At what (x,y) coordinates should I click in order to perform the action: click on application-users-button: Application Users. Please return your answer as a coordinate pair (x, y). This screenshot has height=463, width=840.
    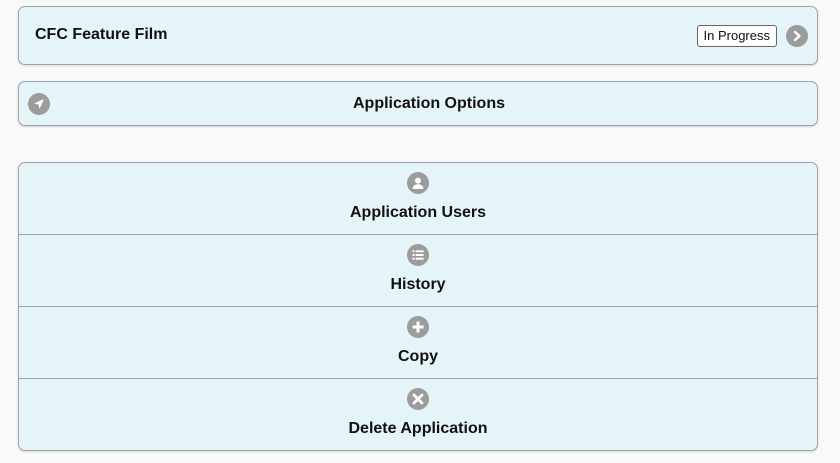
    Looking at the image, I should click on (418, 199).